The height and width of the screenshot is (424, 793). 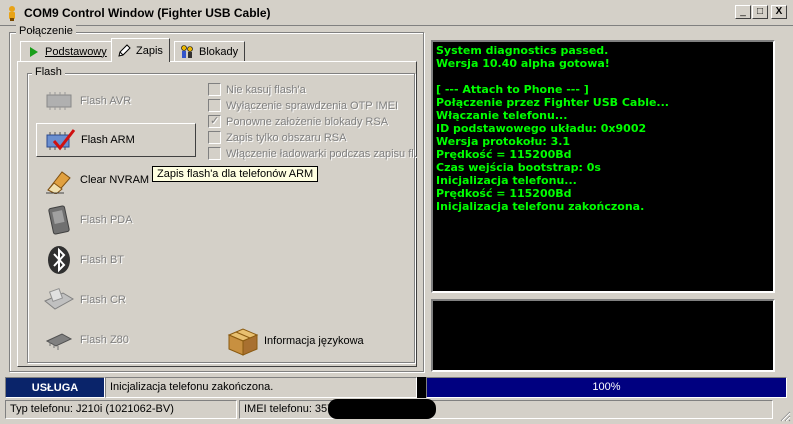 What do you see at coordinates (760, 12) in the screenshot?
I see `maximize-button: □` at bounding box center [760, 12].